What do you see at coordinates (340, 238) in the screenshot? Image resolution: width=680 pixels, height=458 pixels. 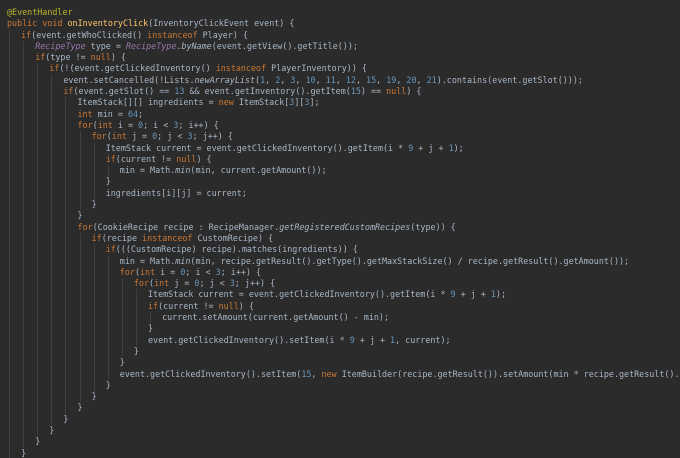 I see `code-line: if(recipe instanceof CustomRecipe) {` at bounding box center [340, 238].